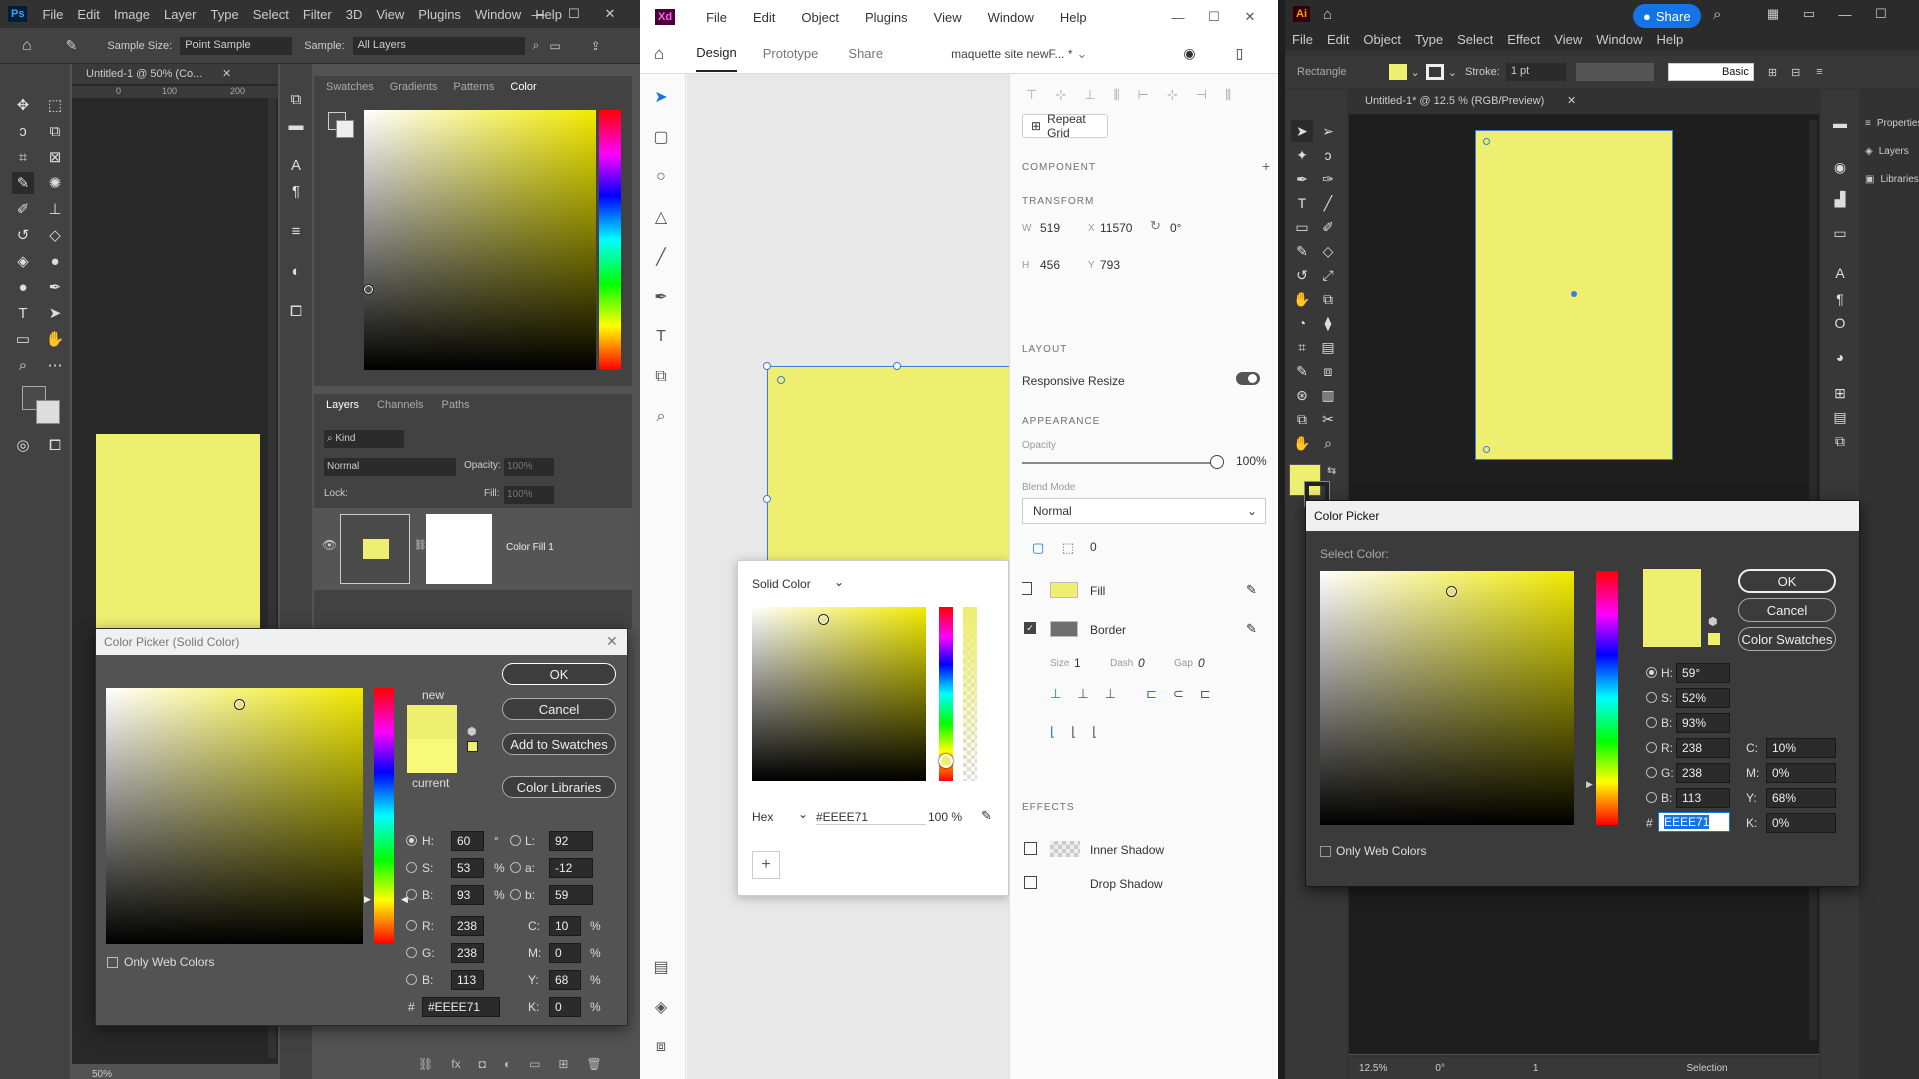  Describe the element at coordinates (1795, 72) in the screenshot. I see `transform-icon: ⊟` at that location.